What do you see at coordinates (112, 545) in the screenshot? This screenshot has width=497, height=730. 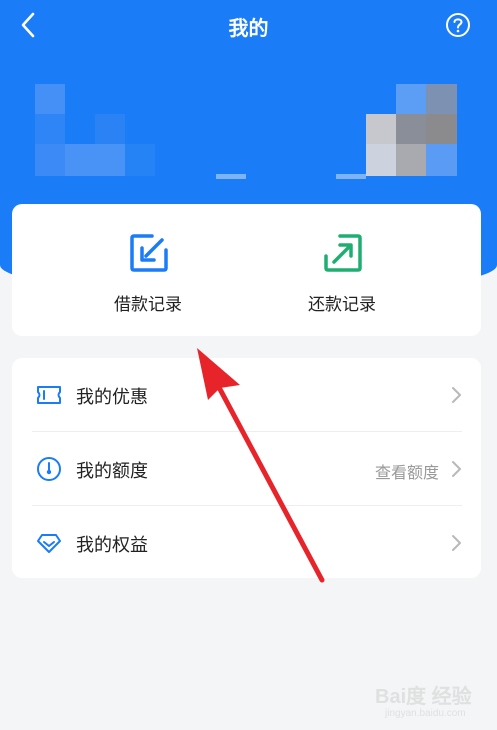 I see `menu-label: 我的权益` at bounding box center [112, 545].